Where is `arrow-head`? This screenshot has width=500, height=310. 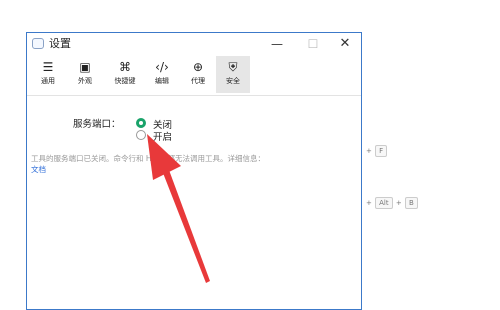
arrow-head is located at coordinates (164, 157).